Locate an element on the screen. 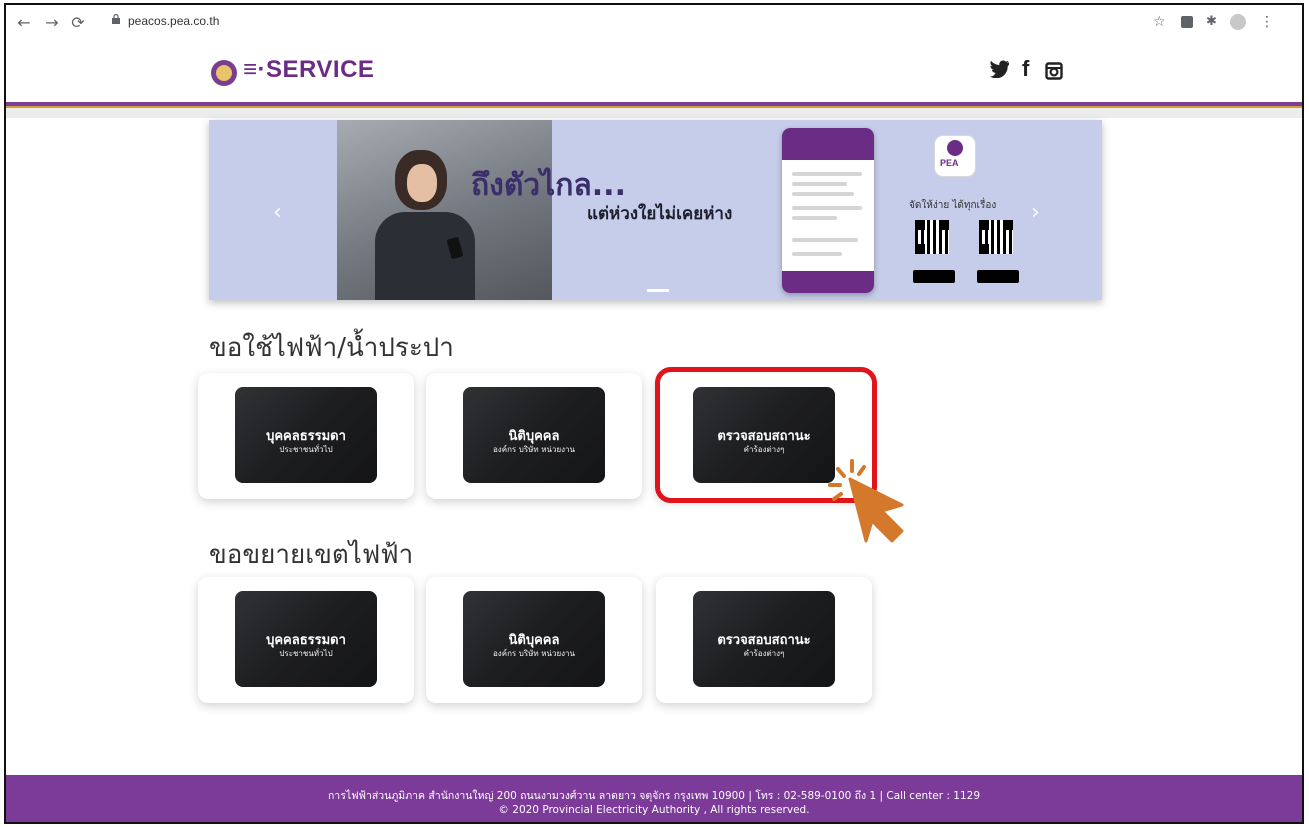 The image size is (1309, 827). pea-app-icon: PEA is located at coordinates (955, 156).